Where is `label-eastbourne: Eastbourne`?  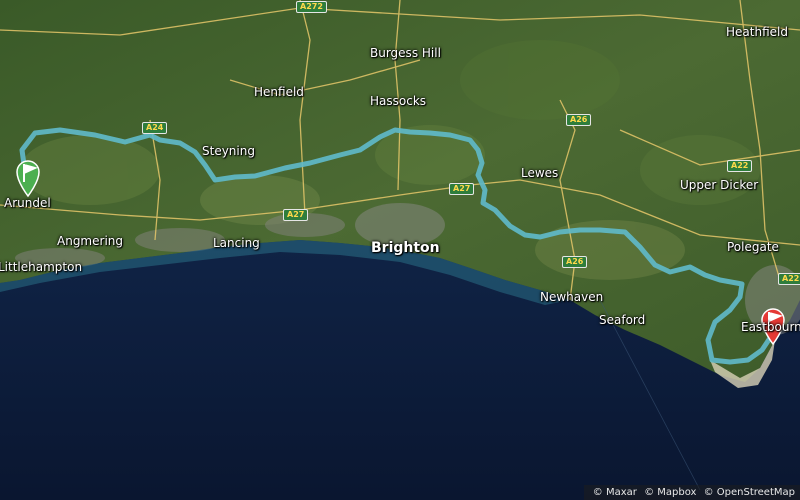
label-eastbourne: Eastbourne is located at coordinates (770, 327).